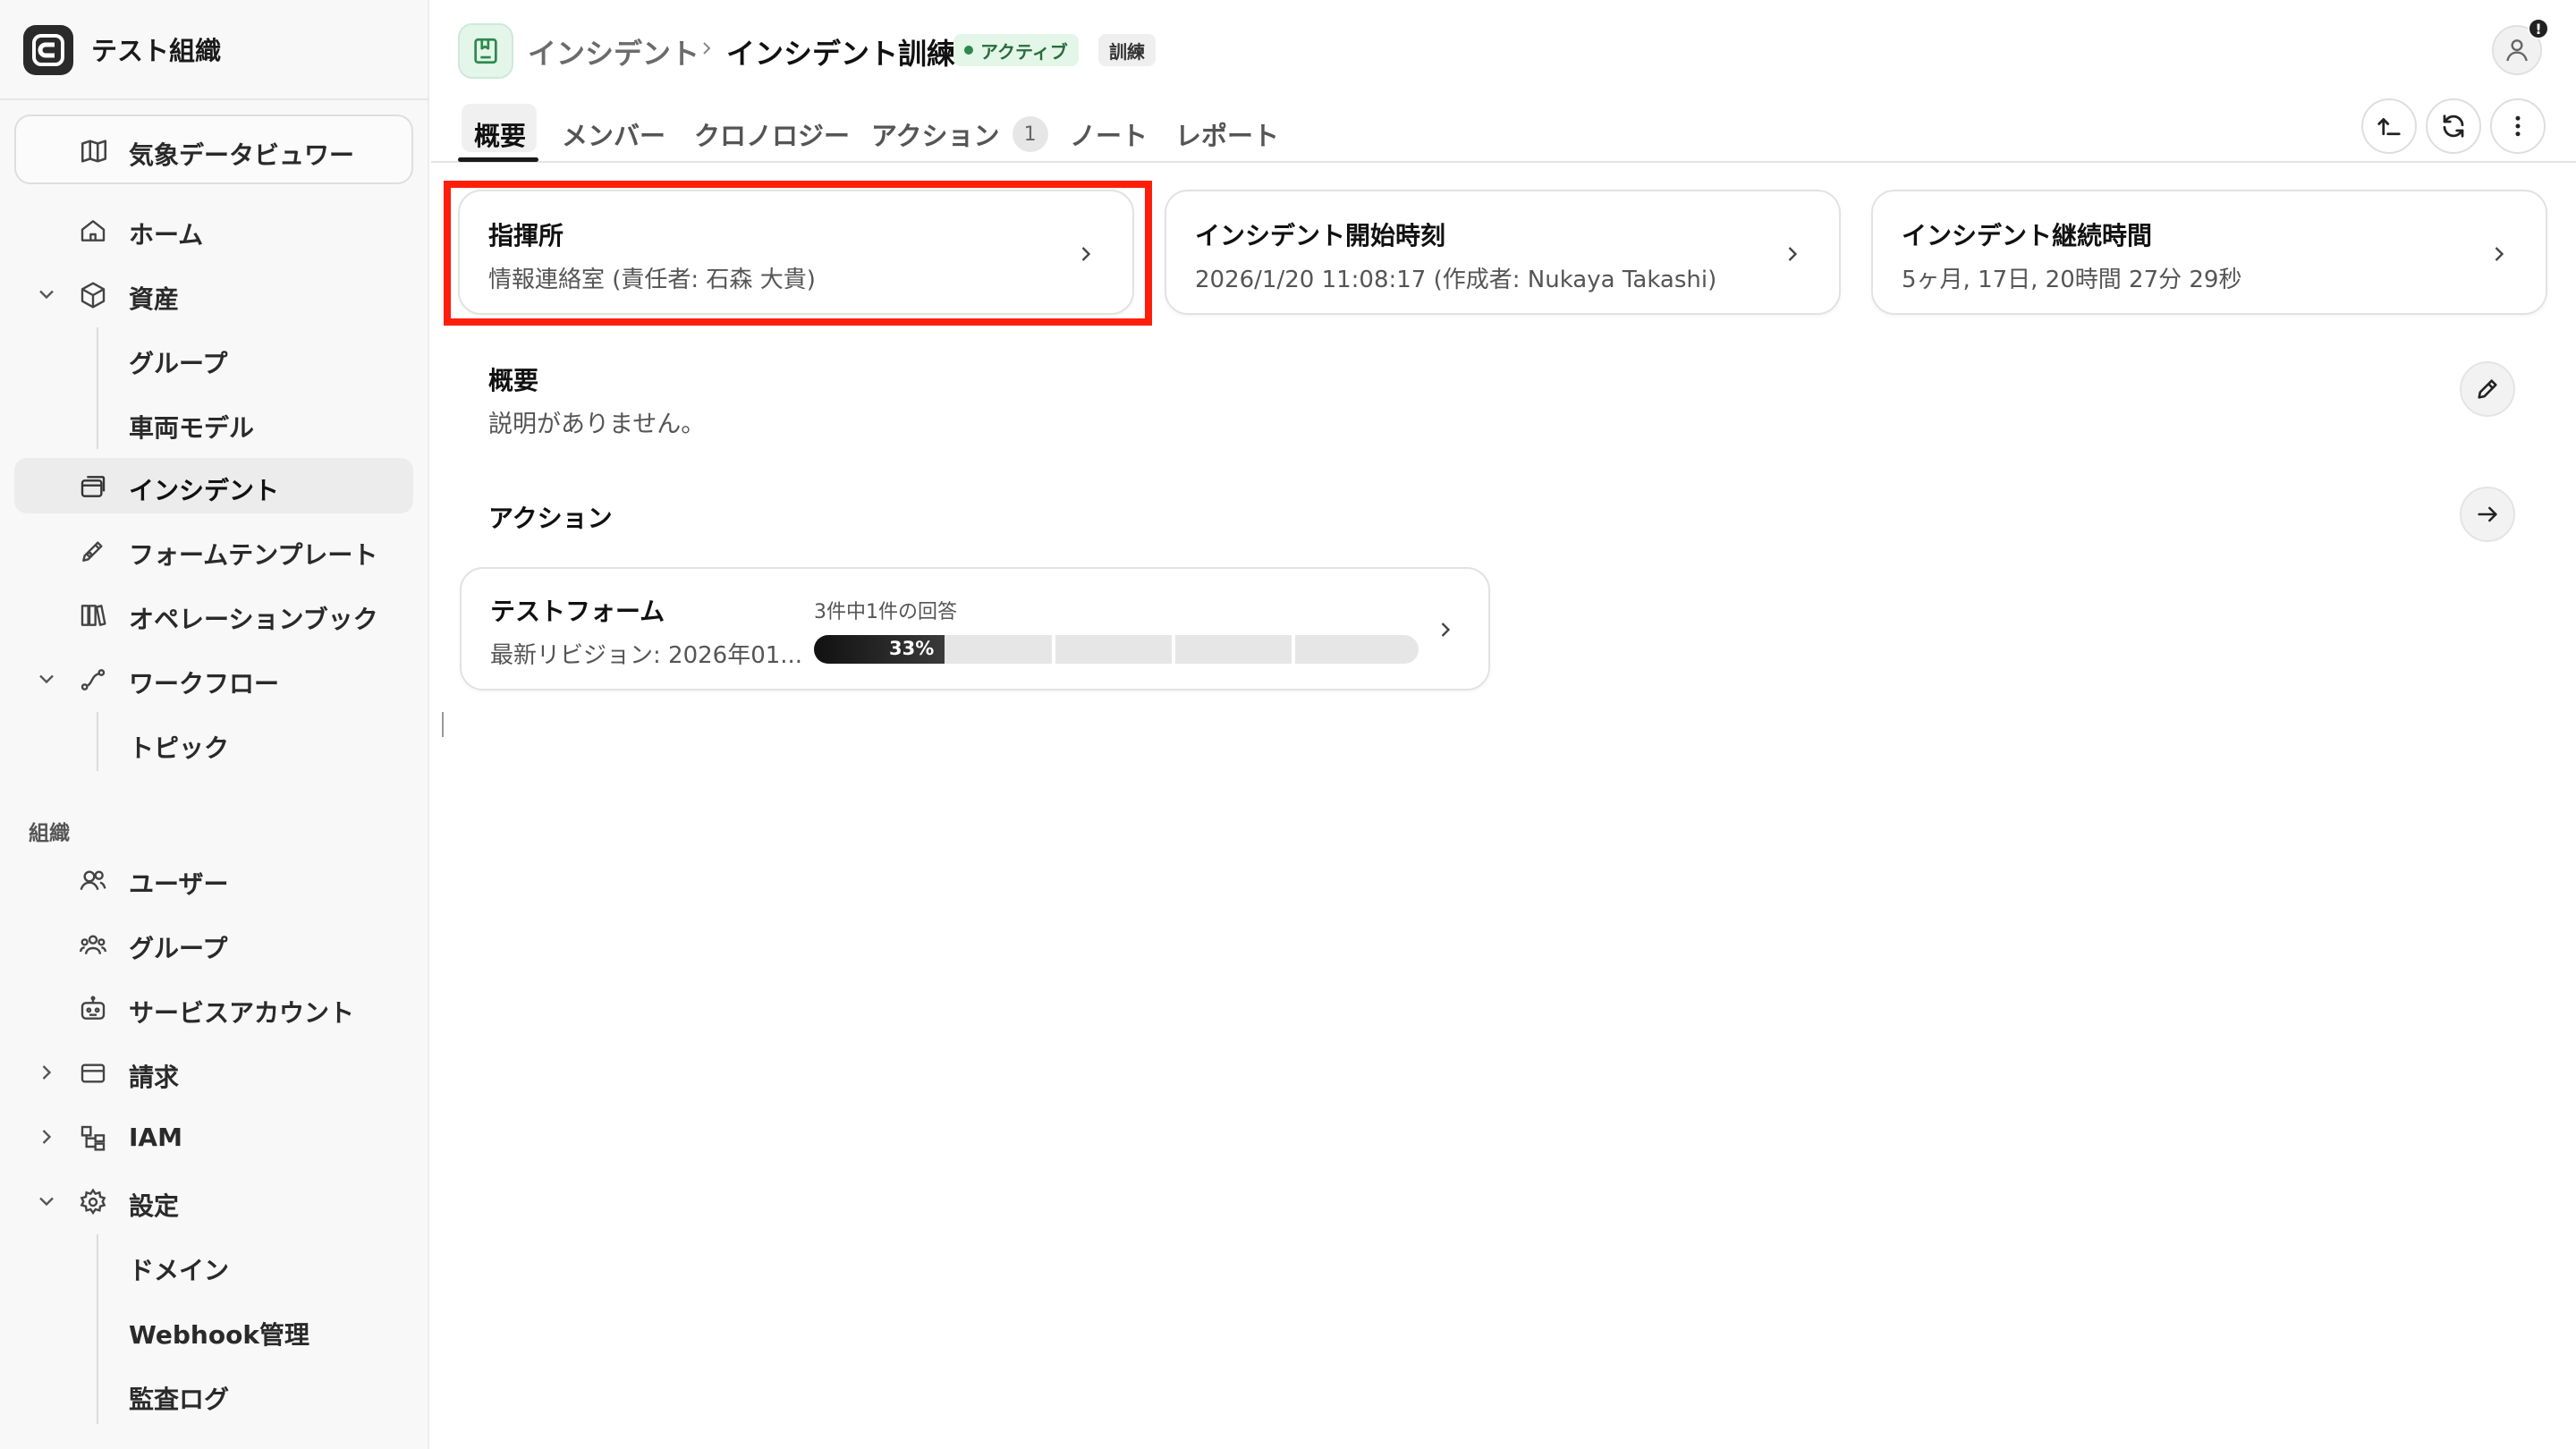 The image size is (2576, 1449). Describe the element at coordinates (204, 684) in the screenshot. I see `sidebar-item-label: ワークフロー` at that location.